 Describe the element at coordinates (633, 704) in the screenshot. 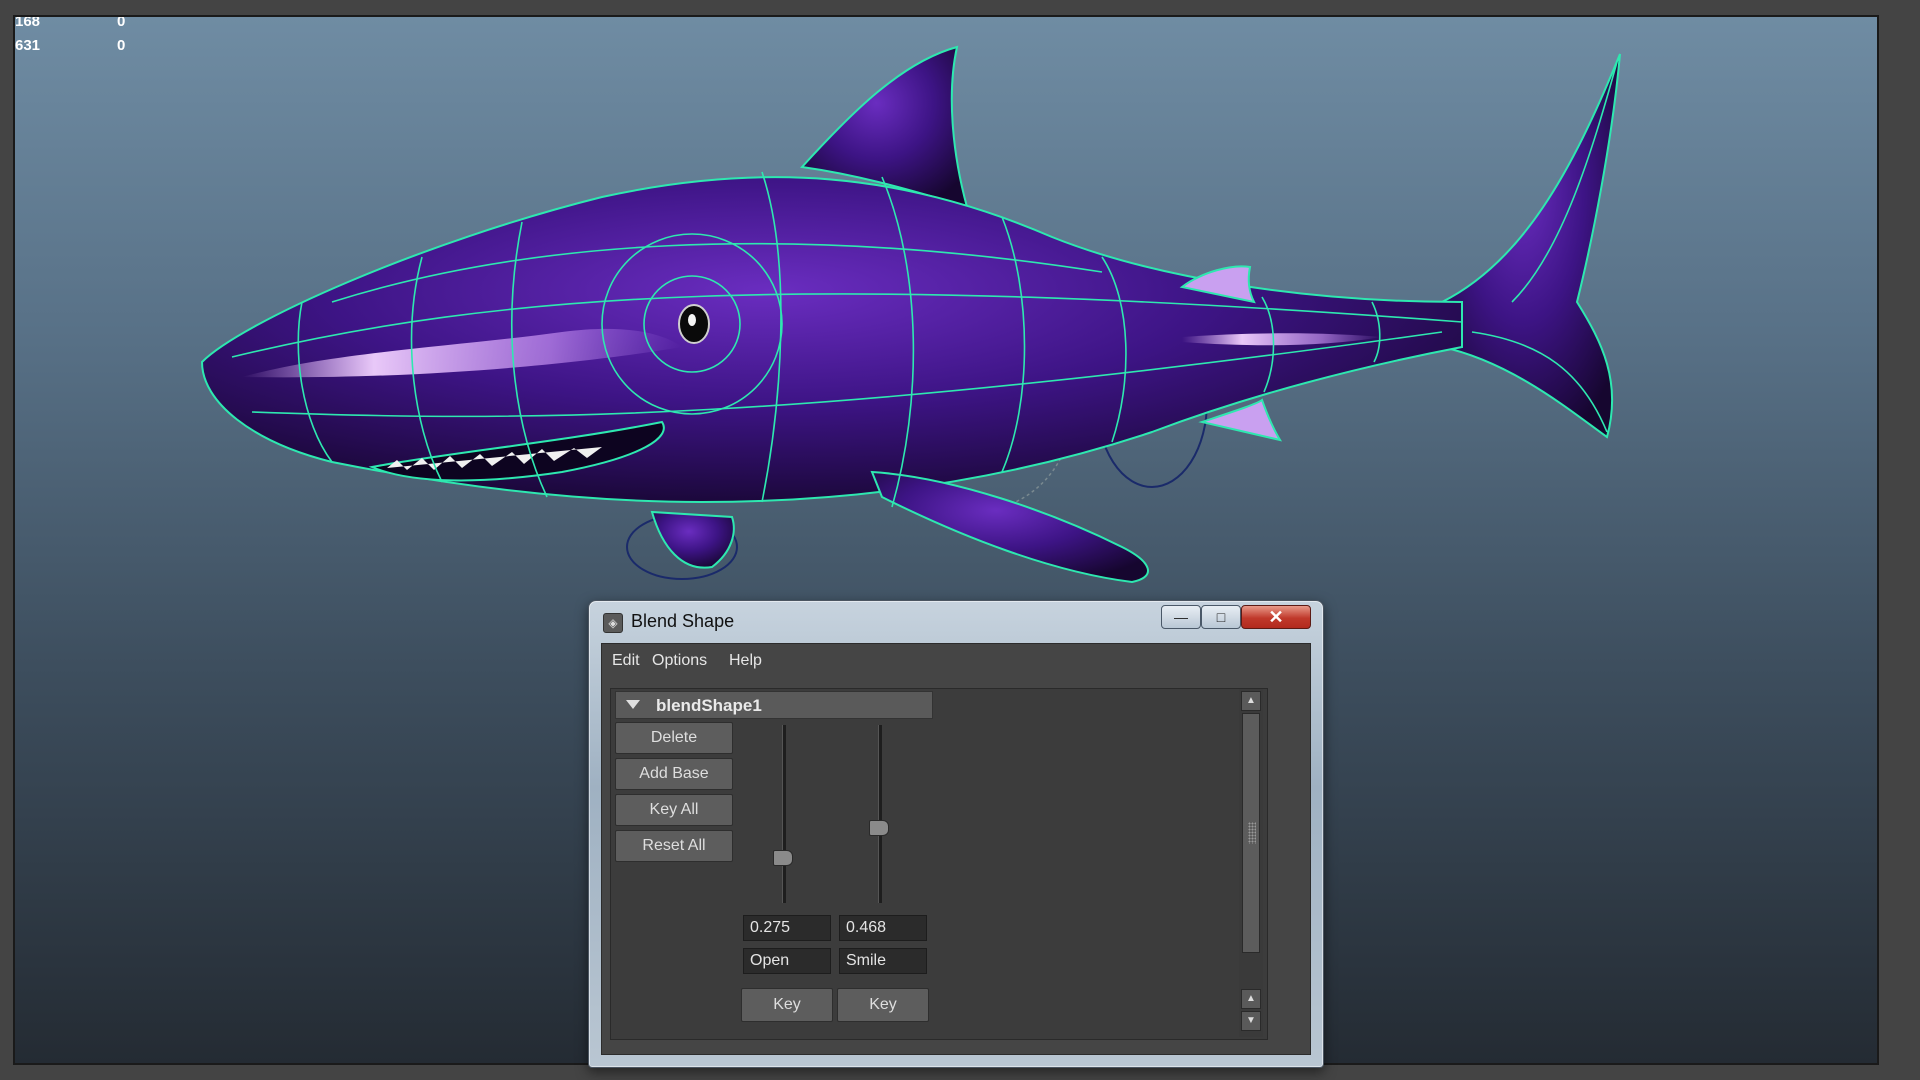

I see `collapse-triangle-icon` at that location.